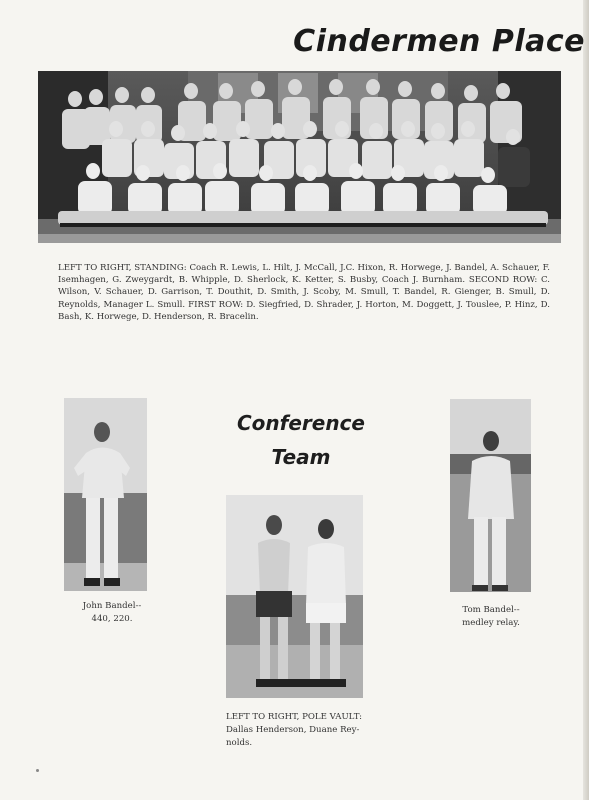  What do you see at coordinates (439, 41) in the screenshot?
I see `page-title: Cindermen Place` at bounding box center [439, 41].